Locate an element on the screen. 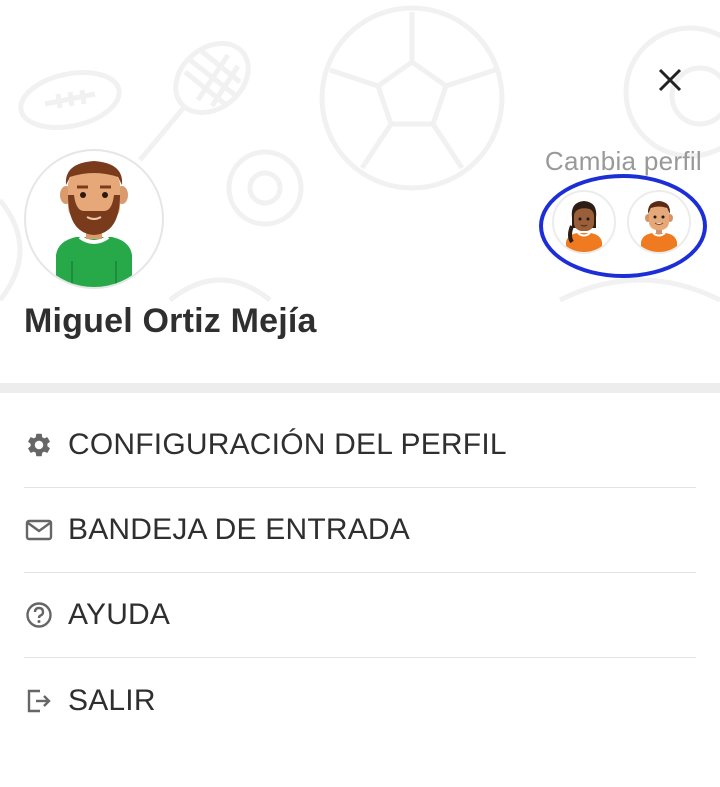 This screenshot has width=720, height=787. menu-item-label: CONFIGURACIÓN DEL PERFIL is located at coordinates (287, 444).